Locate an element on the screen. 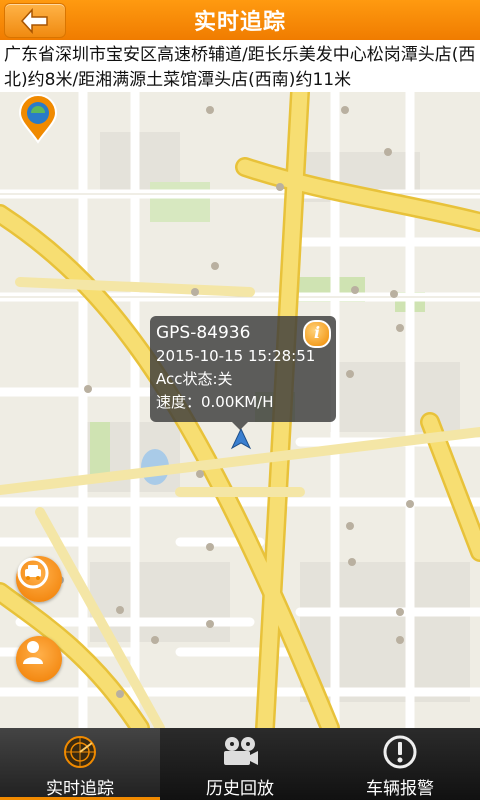  person-locate-icon is located at coordinates (33, 652).